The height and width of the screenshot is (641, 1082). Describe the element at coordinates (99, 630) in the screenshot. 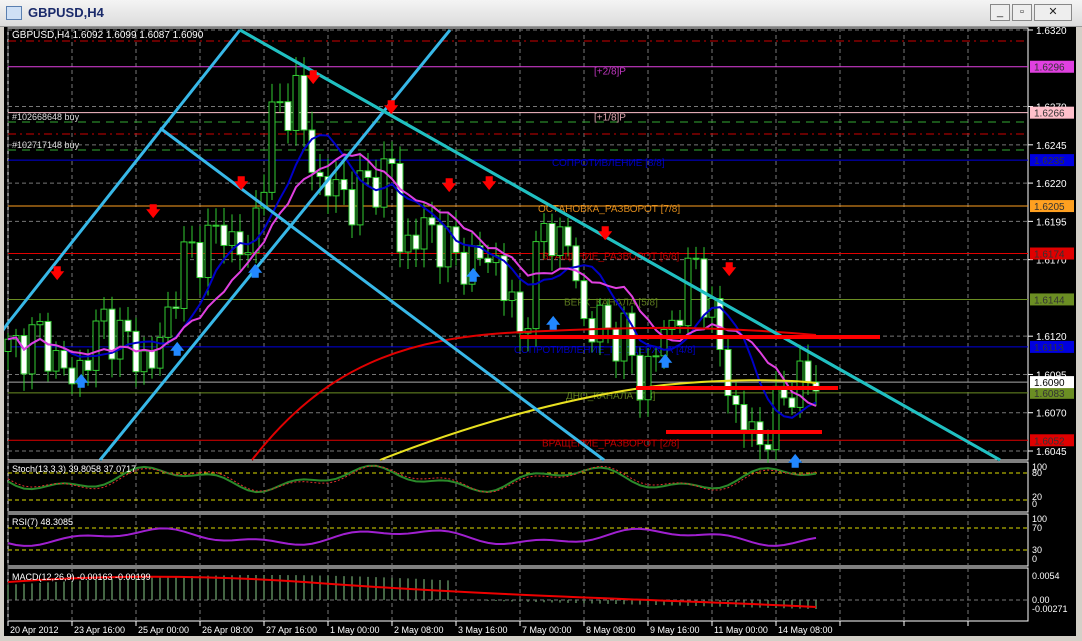

I see `time-axis-label: 23 Apr 16:00` at that location.